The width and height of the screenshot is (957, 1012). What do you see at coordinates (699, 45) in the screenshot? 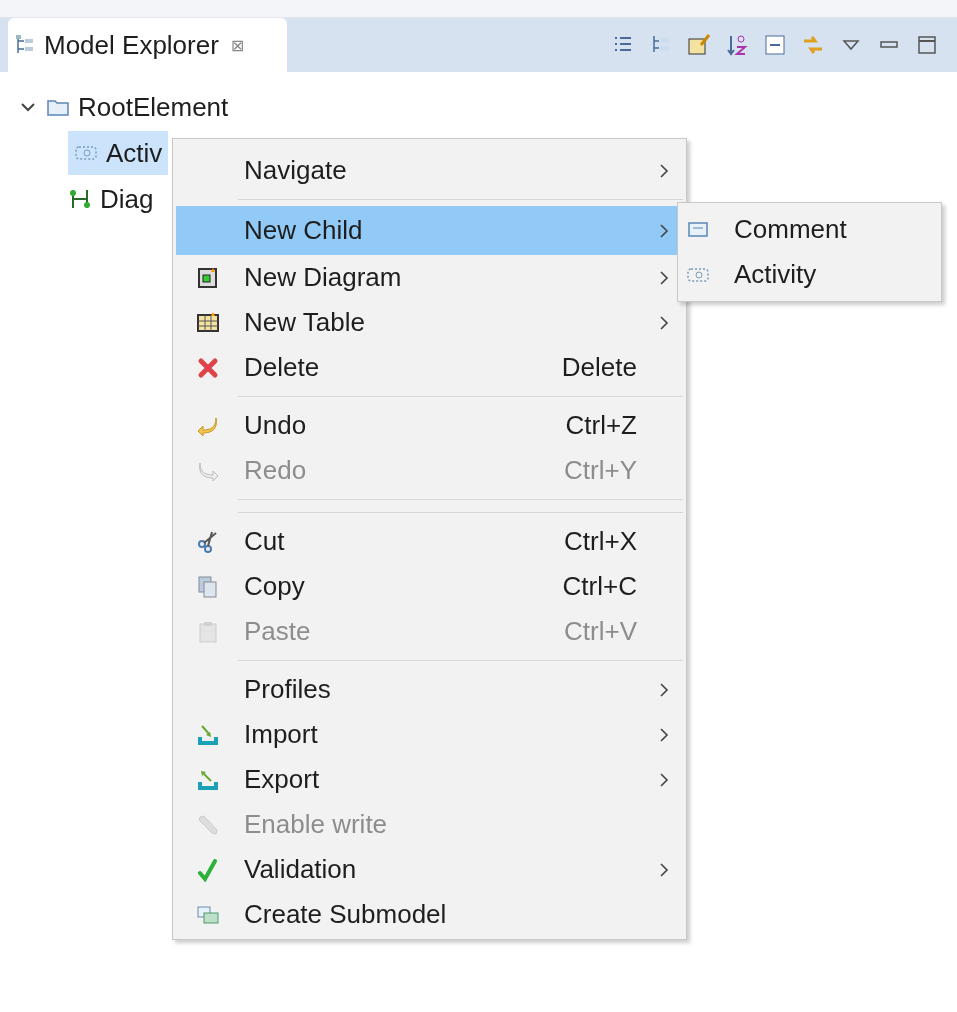
I see `edit-table-icon` at bounding box center [699, 45].